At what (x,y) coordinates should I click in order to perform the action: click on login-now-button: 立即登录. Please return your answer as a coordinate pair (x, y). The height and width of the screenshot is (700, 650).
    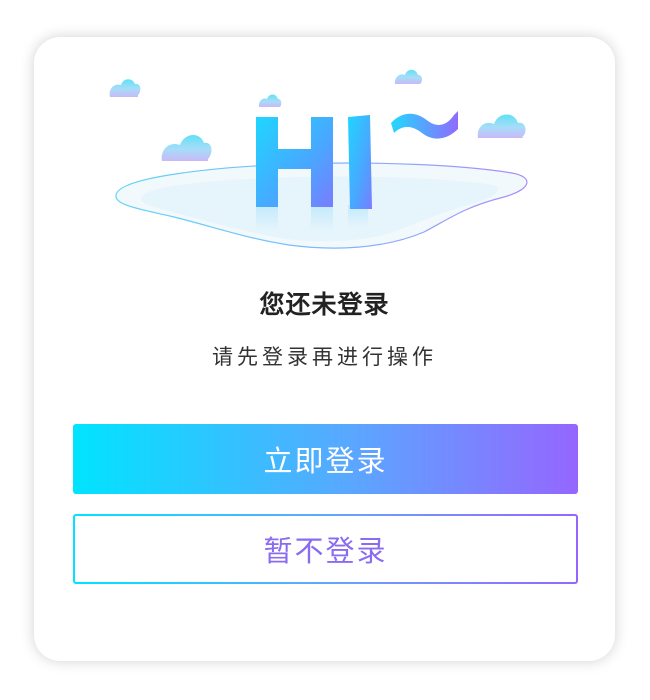
    Looking at the image, I should click on (325, 459).